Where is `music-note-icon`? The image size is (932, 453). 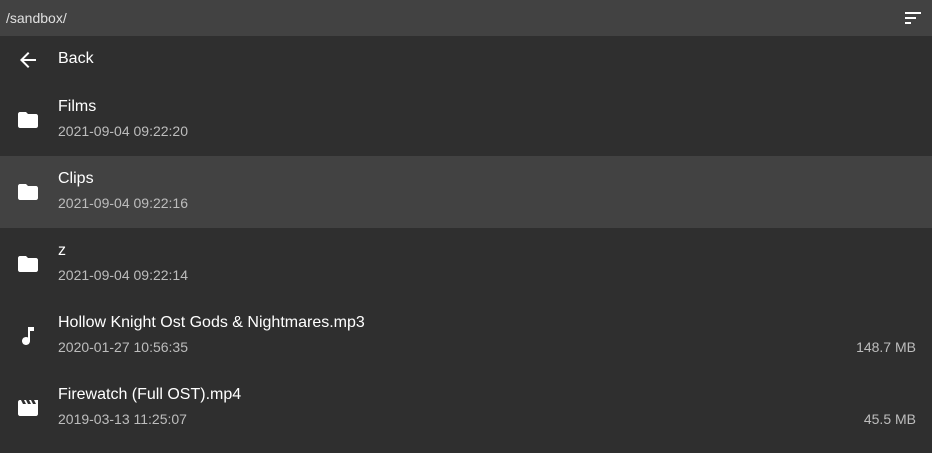
music-note-icon is located at coordinates (28, 336).